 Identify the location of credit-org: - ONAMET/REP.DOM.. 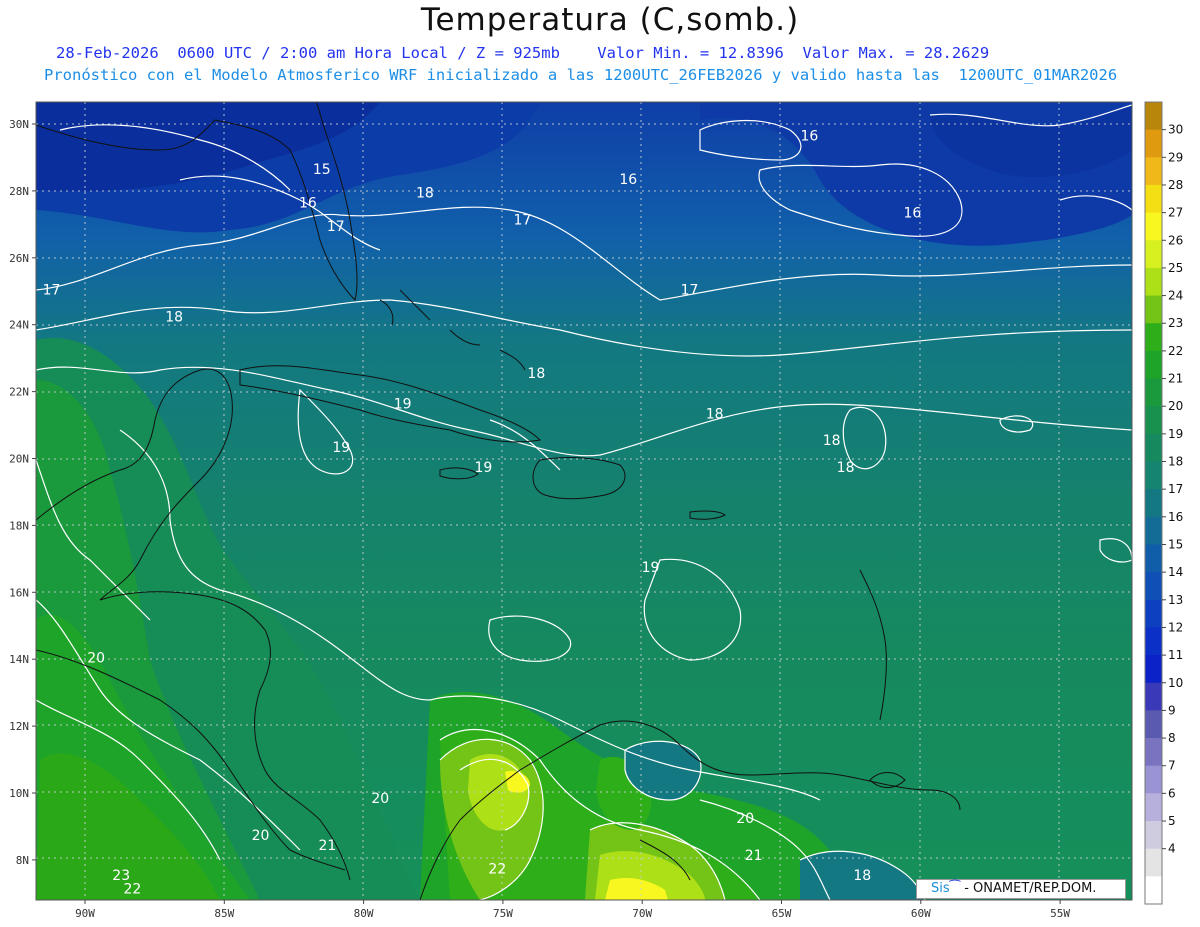
(1028, 888).